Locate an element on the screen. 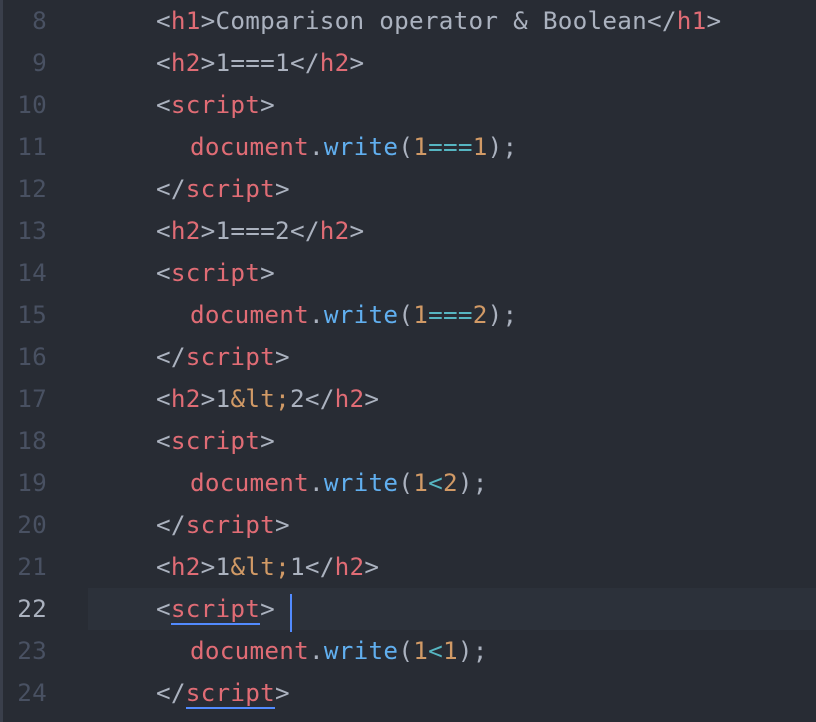  code-text: document.write(1<2); is located at coordinates (339, 483).